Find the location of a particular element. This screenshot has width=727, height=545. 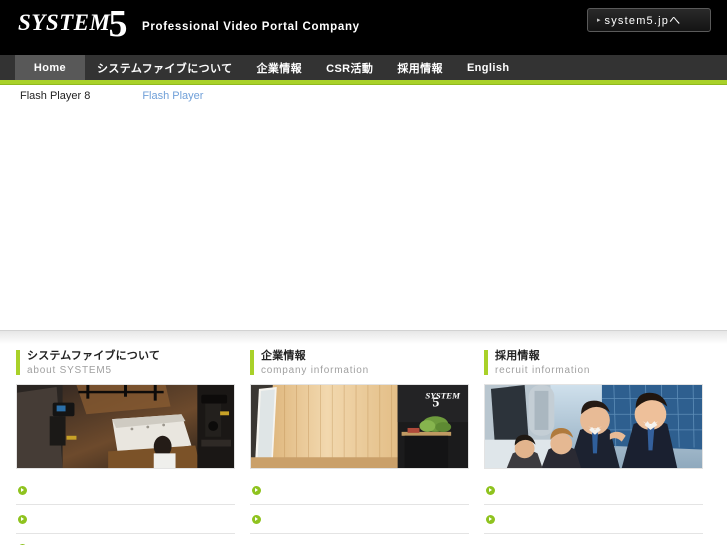

nav-item-about: システムファイブについて is located at coordinates (164, 67).